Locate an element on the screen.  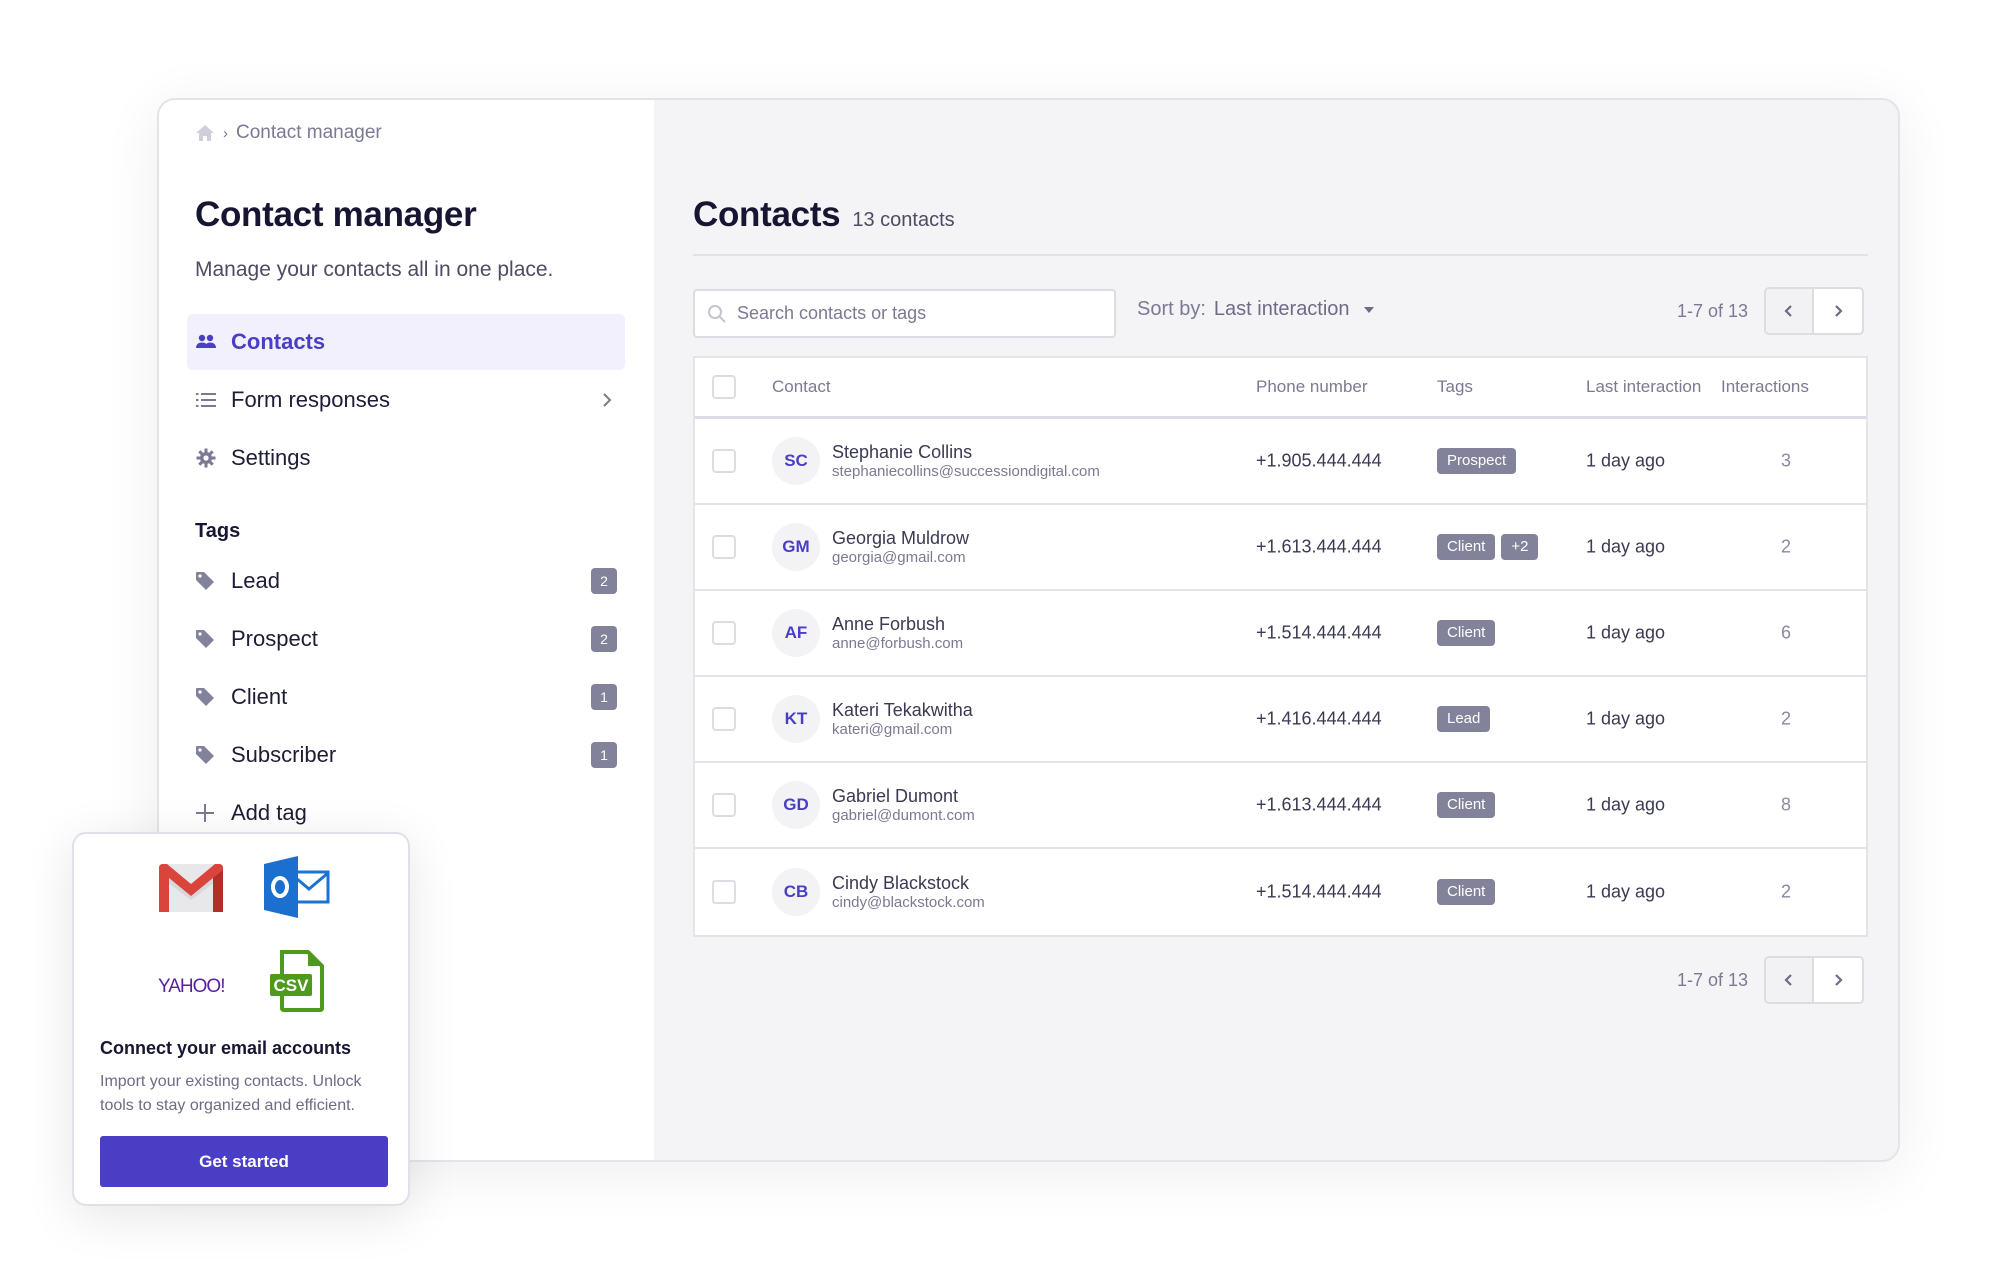
search-field is located at coordinates (904, 313).